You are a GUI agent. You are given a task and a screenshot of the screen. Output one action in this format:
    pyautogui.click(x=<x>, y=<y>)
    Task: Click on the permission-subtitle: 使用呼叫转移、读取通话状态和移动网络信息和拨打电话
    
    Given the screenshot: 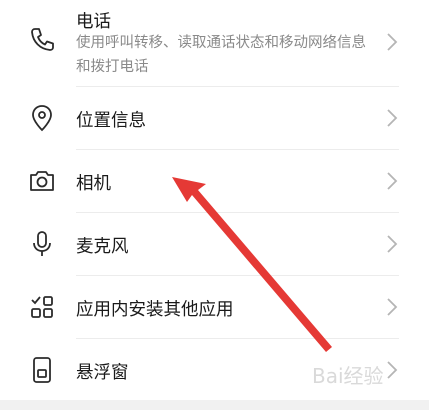 What is the action you would take?
    pyautogui.click(x=221, y=55)
    